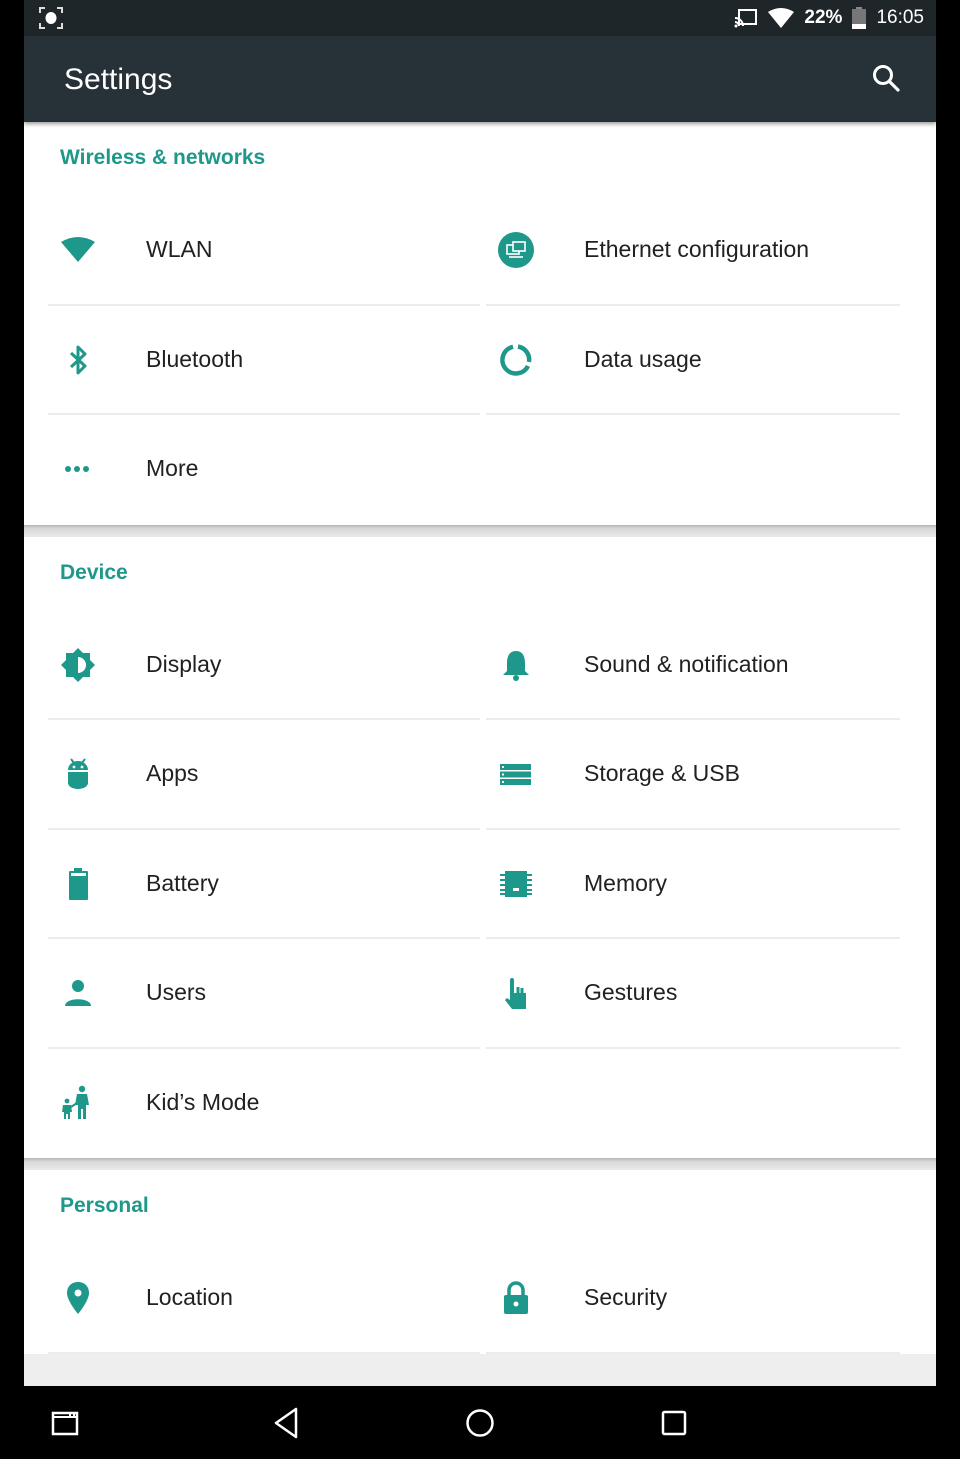 Image resolution: width=960 pixels, height=1459 pixels. What do you see at coordinates (172, 773) in the screenshot?
I see `settings-item-label: Apps` at bounding box center [172, 773].